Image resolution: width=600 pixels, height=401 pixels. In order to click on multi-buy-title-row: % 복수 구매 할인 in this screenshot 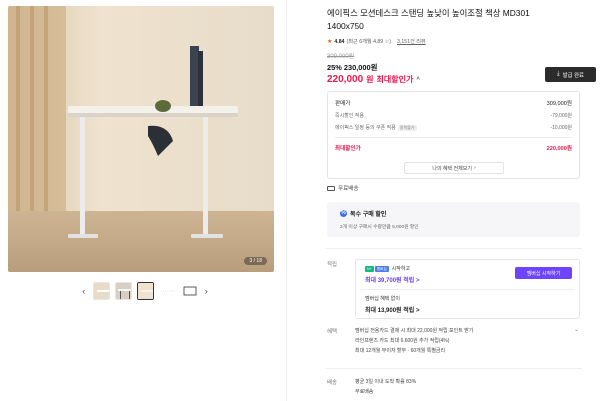, I will do `click(363, 213)`.